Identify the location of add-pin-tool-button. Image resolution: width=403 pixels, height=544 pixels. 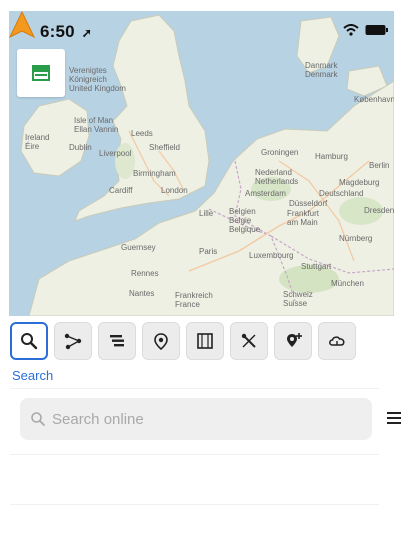
(293, 341).